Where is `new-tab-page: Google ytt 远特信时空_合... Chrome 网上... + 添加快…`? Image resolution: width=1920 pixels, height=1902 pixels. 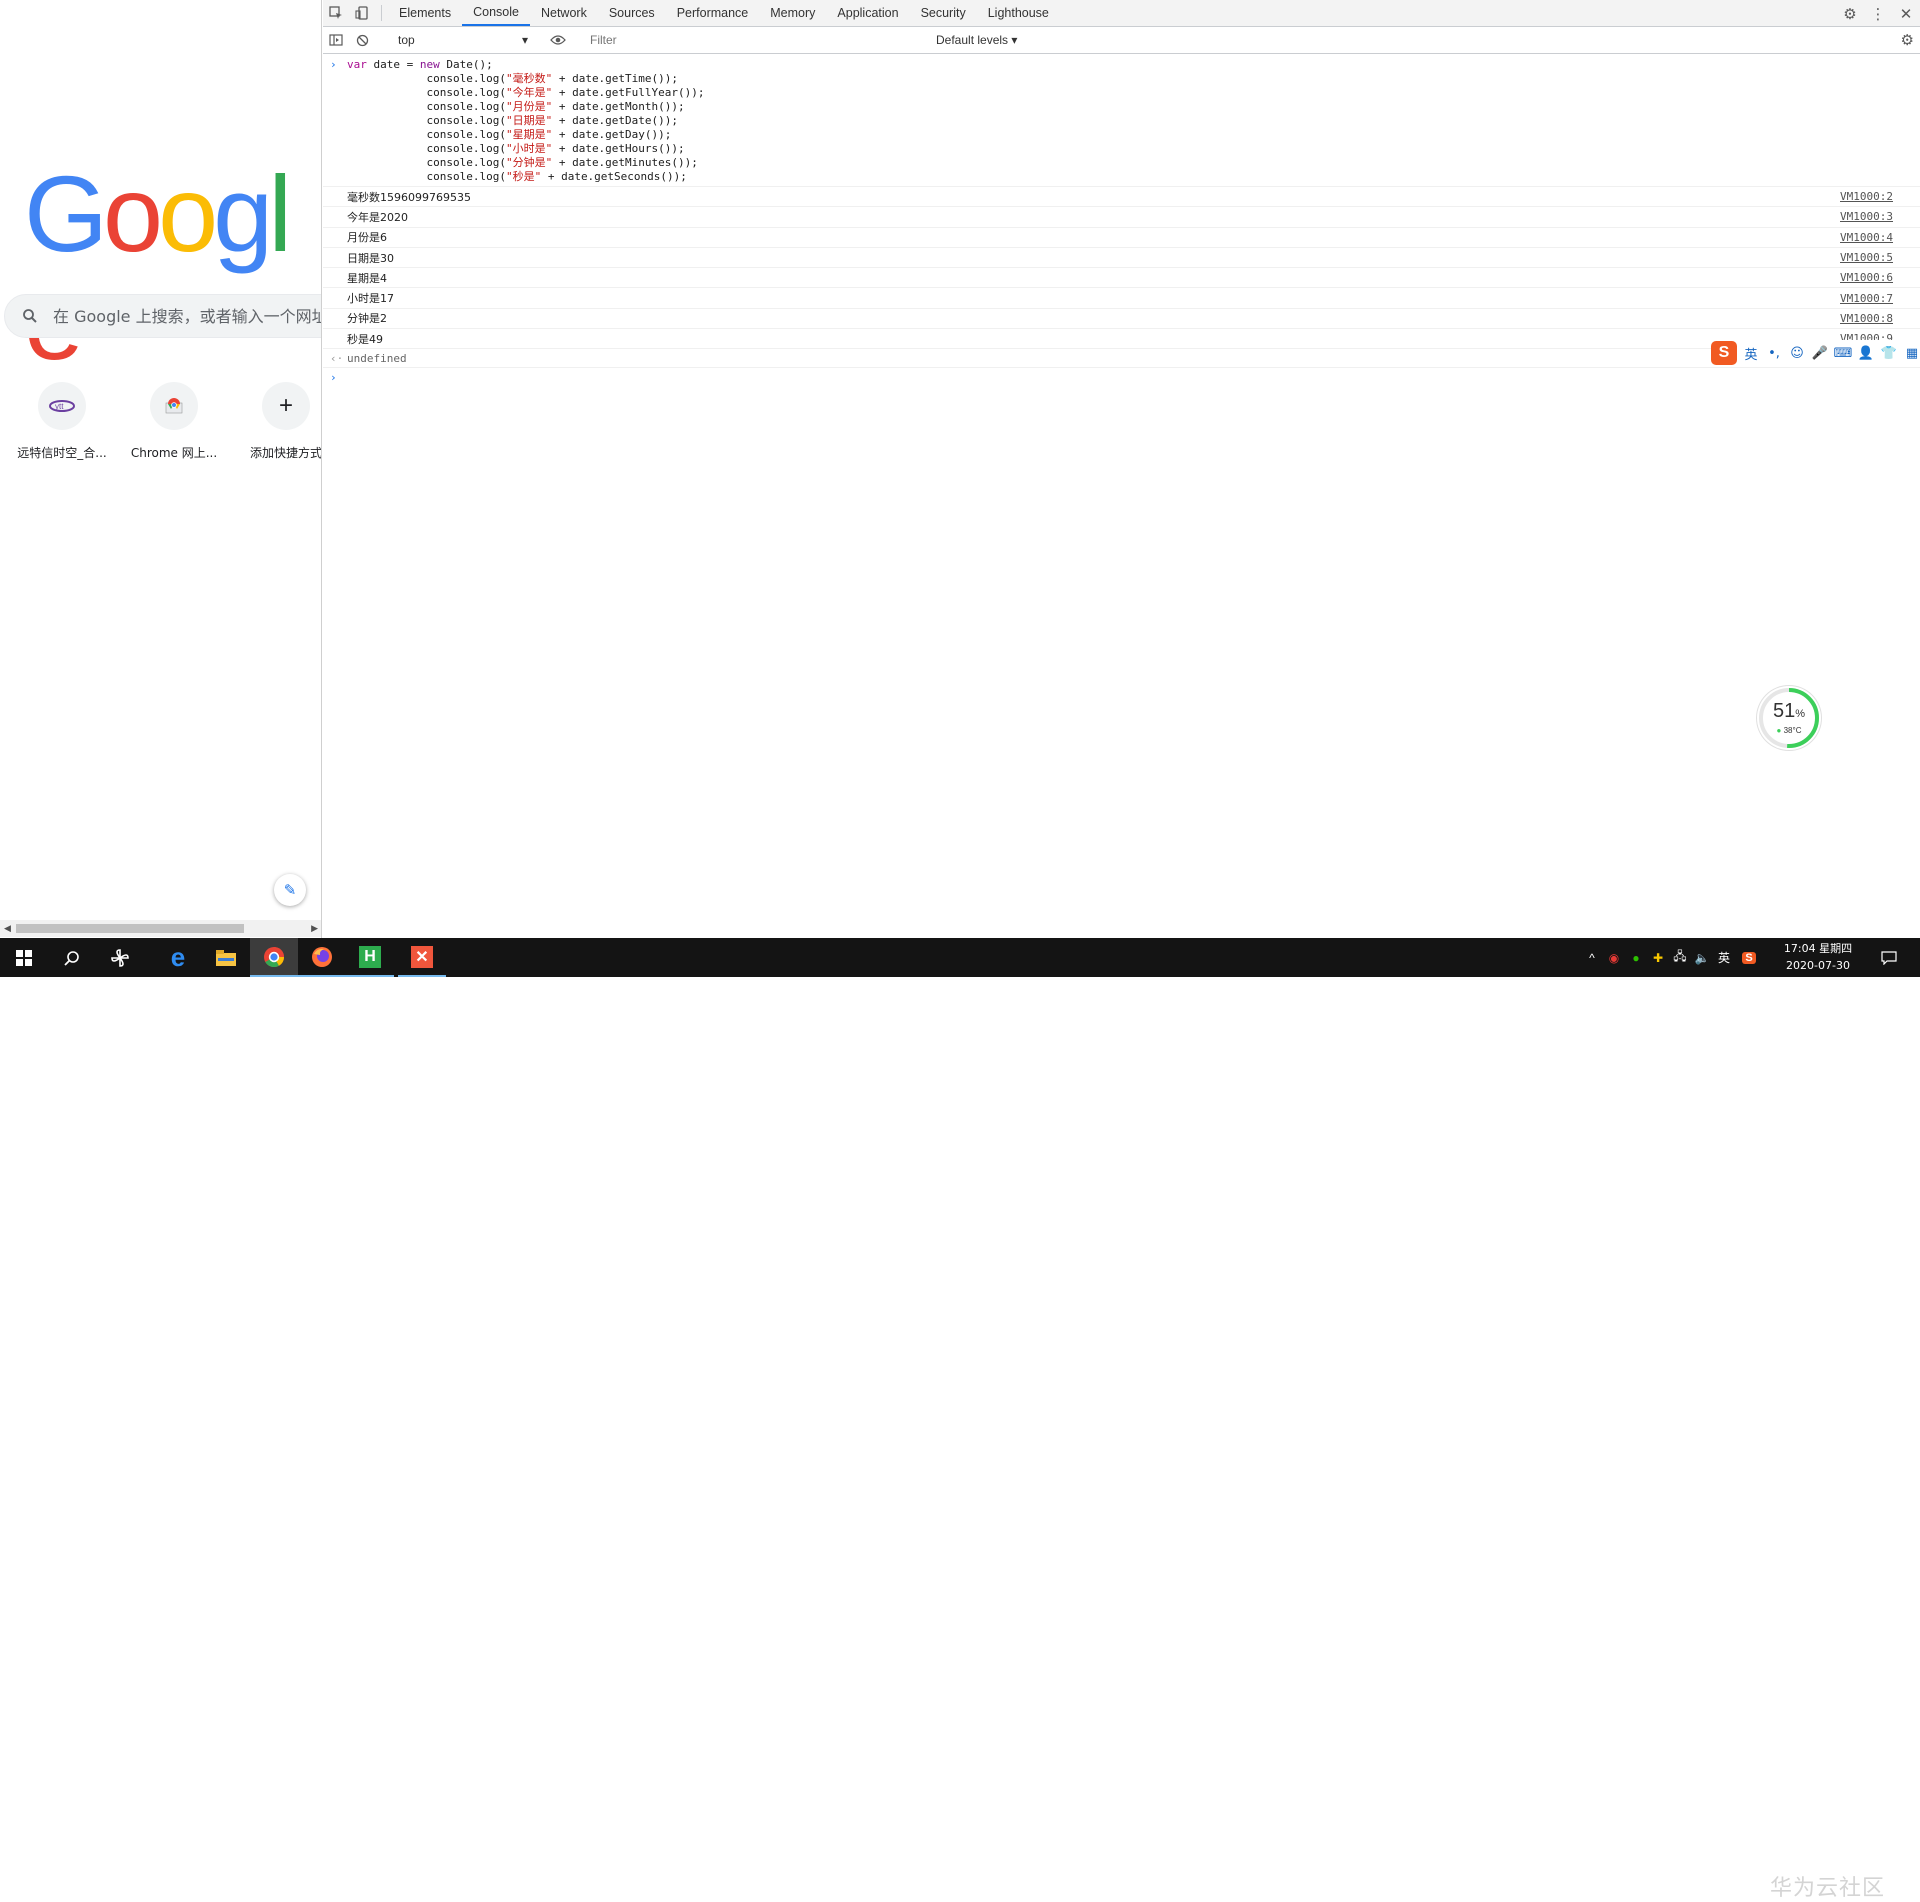 new-tab-page: Google ytt 远特信时空_合... Chrome 网上... + 添加快… is located at coordinates (161, 469).